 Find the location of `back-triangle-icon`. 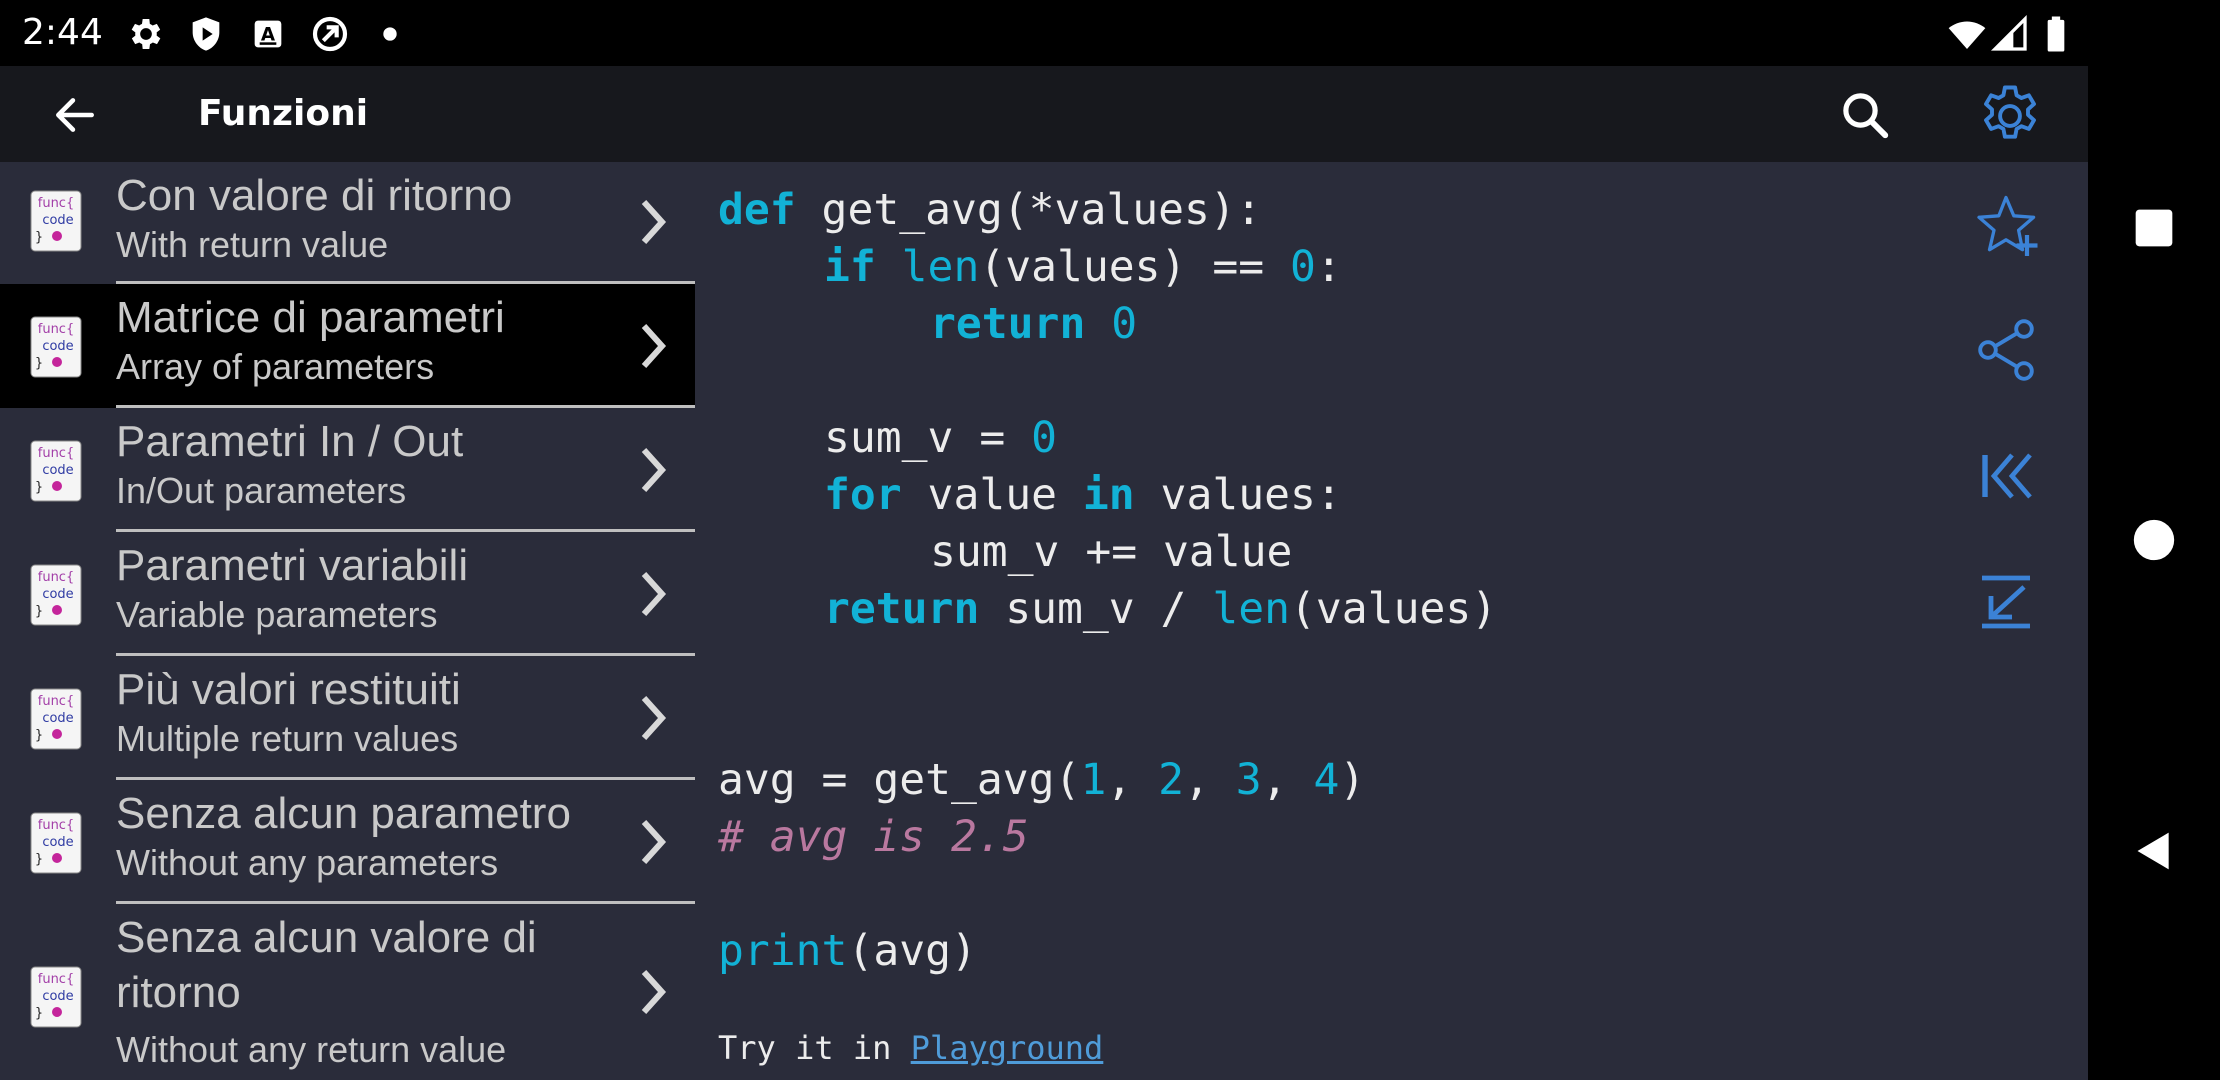

back-triangle-icon is located at coordinates (2154, 851).